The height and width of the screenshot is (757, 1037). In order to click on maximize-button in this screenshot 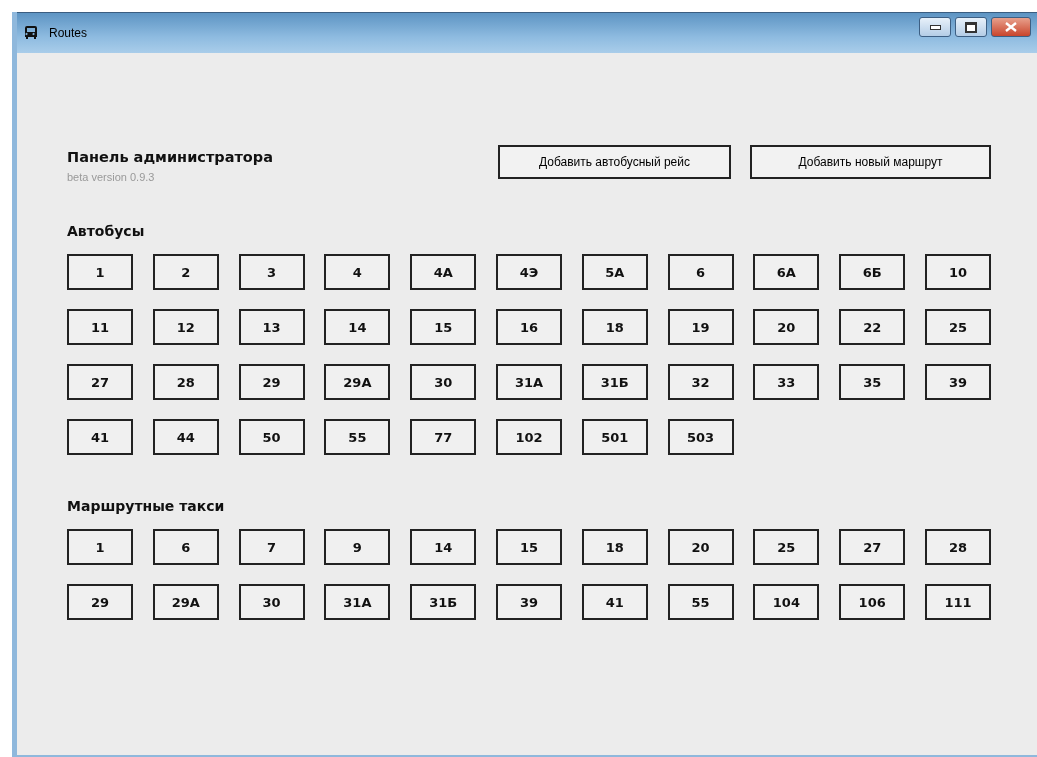, I will do `click(971, 27)`.